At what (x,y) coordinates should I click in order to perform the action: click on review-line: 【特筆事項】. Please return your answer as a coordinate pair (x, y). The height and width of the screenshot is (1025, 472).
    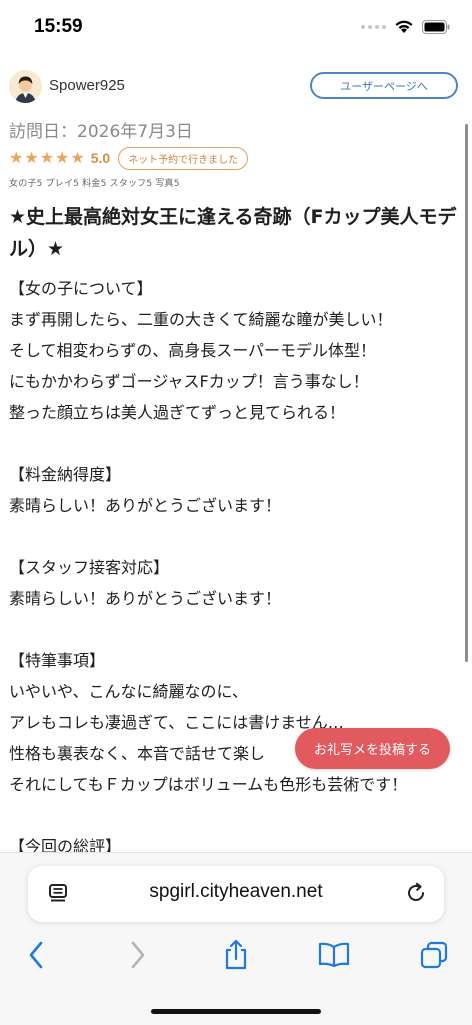
    Looking at the image, I should click on (57, 660).